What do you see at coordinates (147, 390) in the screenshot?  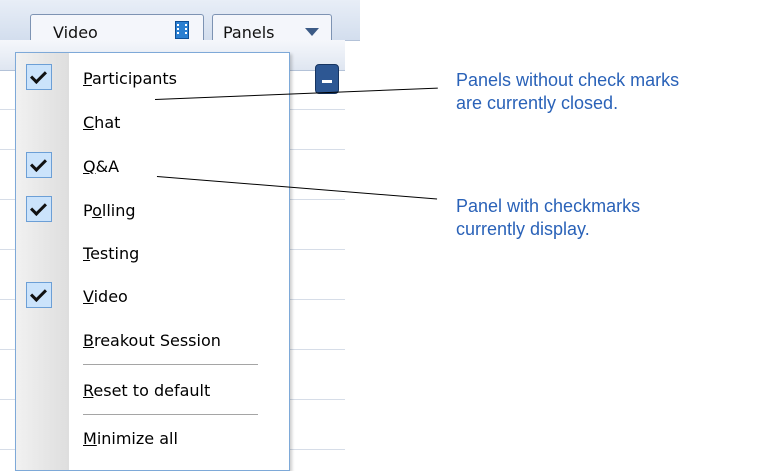 I see `menu-item-label: Reset to default` at bounding box center [147, 390].